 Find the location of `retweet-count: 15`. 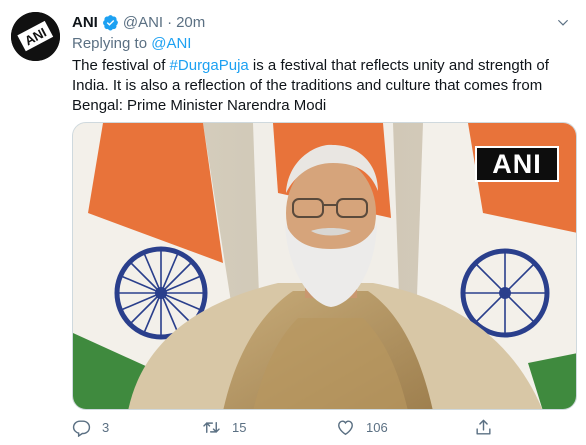

retweet-count: 15 is located at coordinates (239, 427).